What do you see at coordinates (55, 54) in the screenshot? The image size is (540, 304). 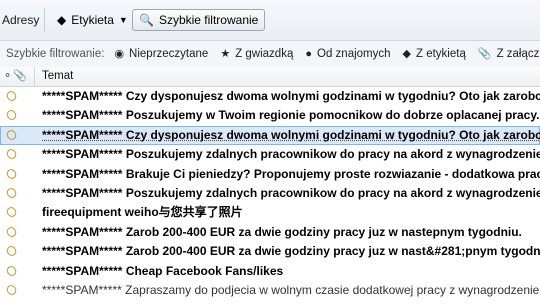 I see `quick-filter-label: Szybkie filtrowanie:` at bounding box center [55, 54].